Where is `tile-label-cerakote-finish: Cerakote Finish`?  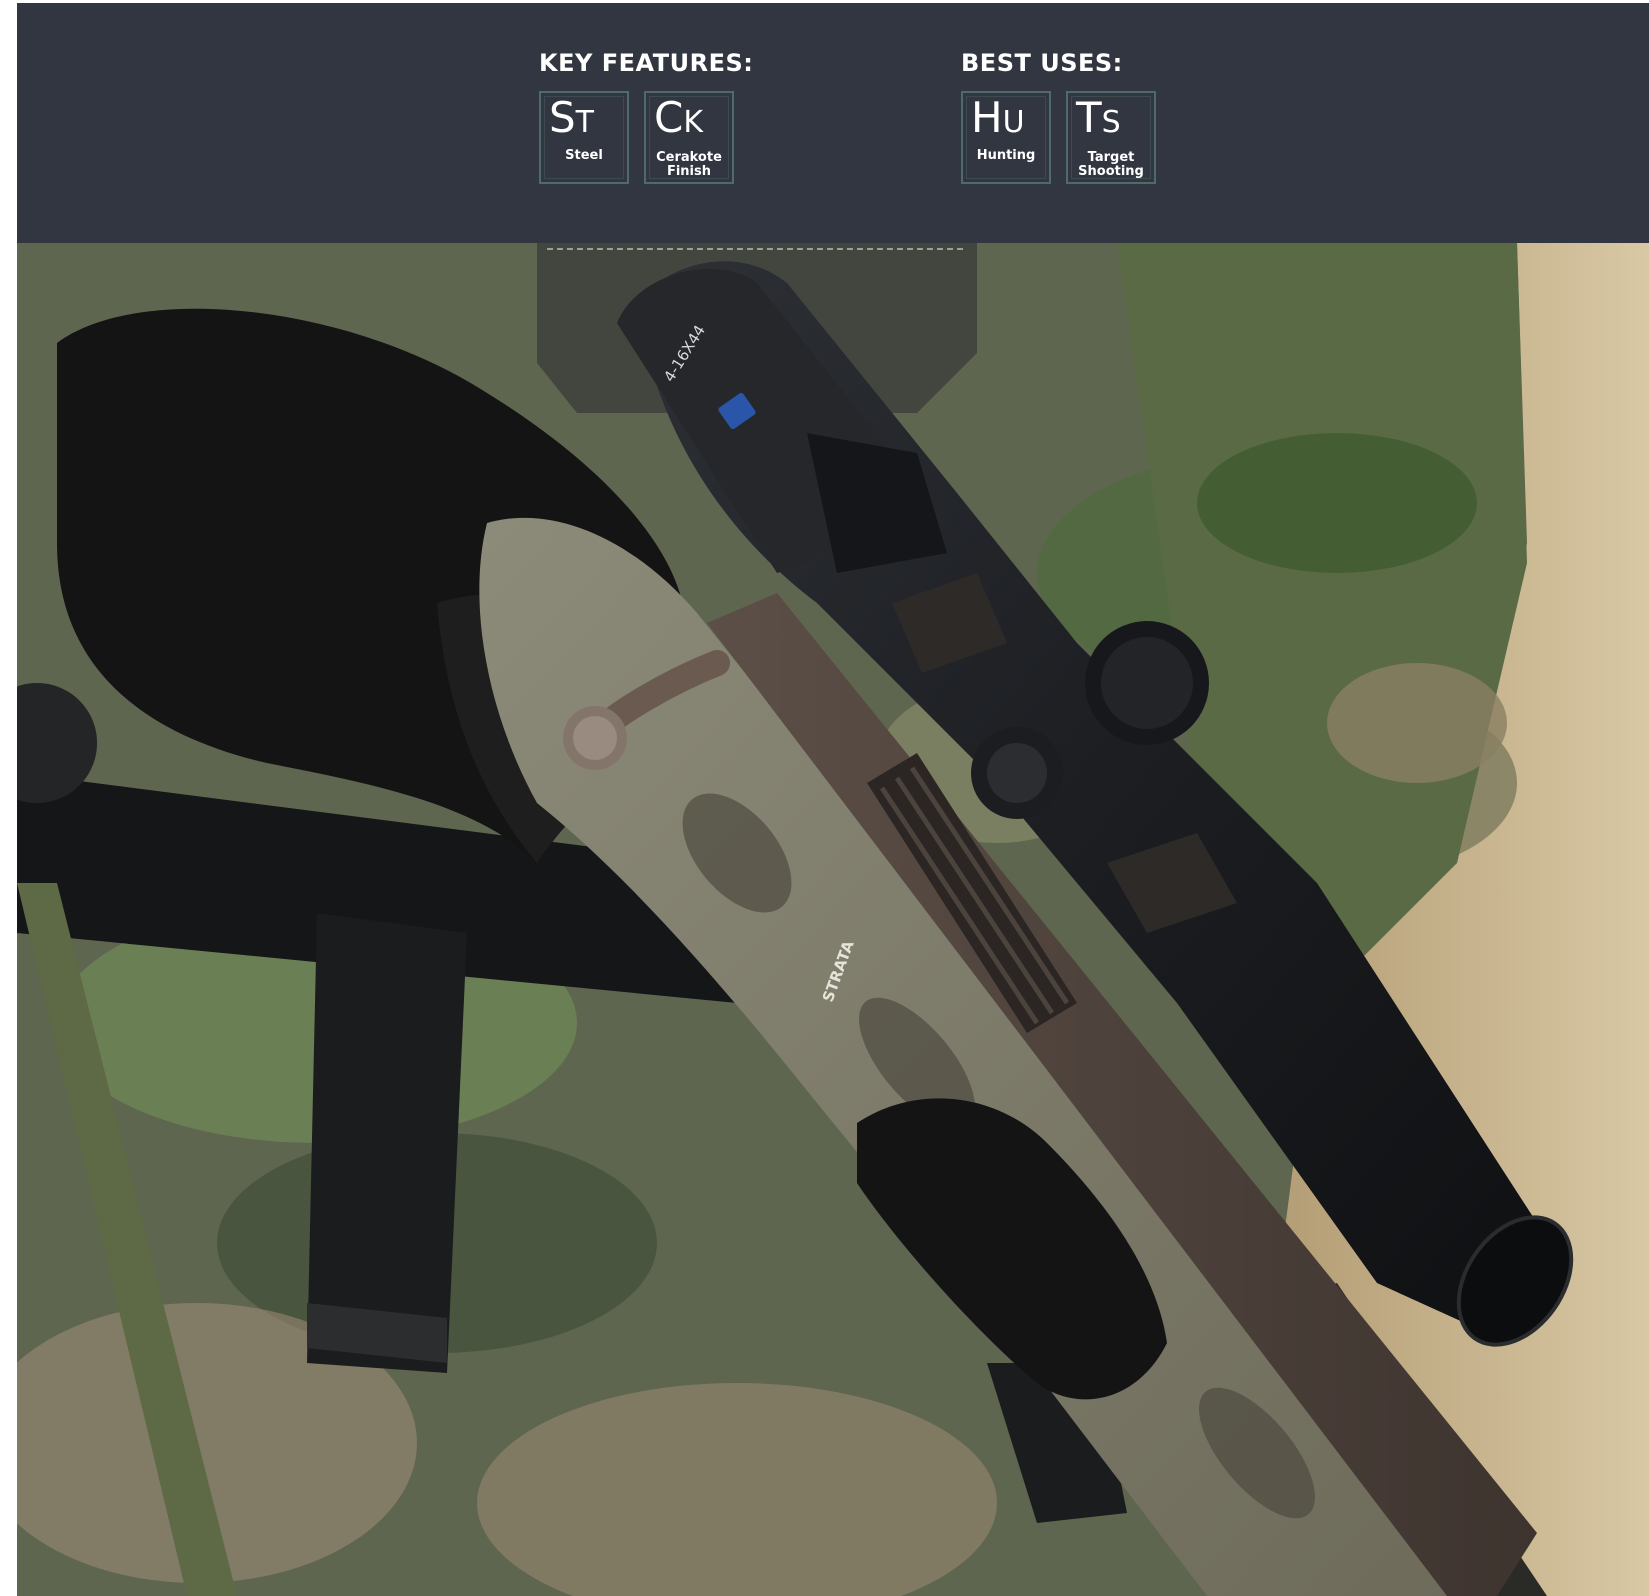
tile-label-cerakote-finish: Cerakote Finish is located at coordinates (689, 164).